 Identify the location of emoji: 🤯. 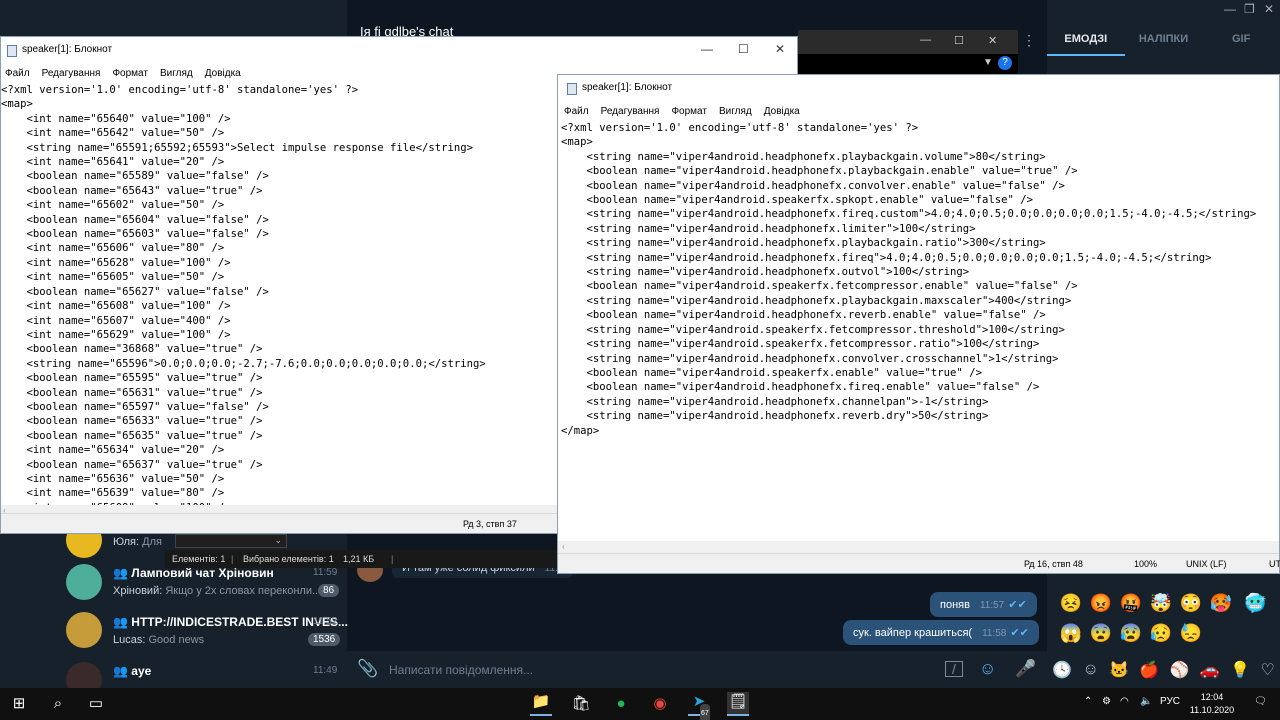
(1161, 603).